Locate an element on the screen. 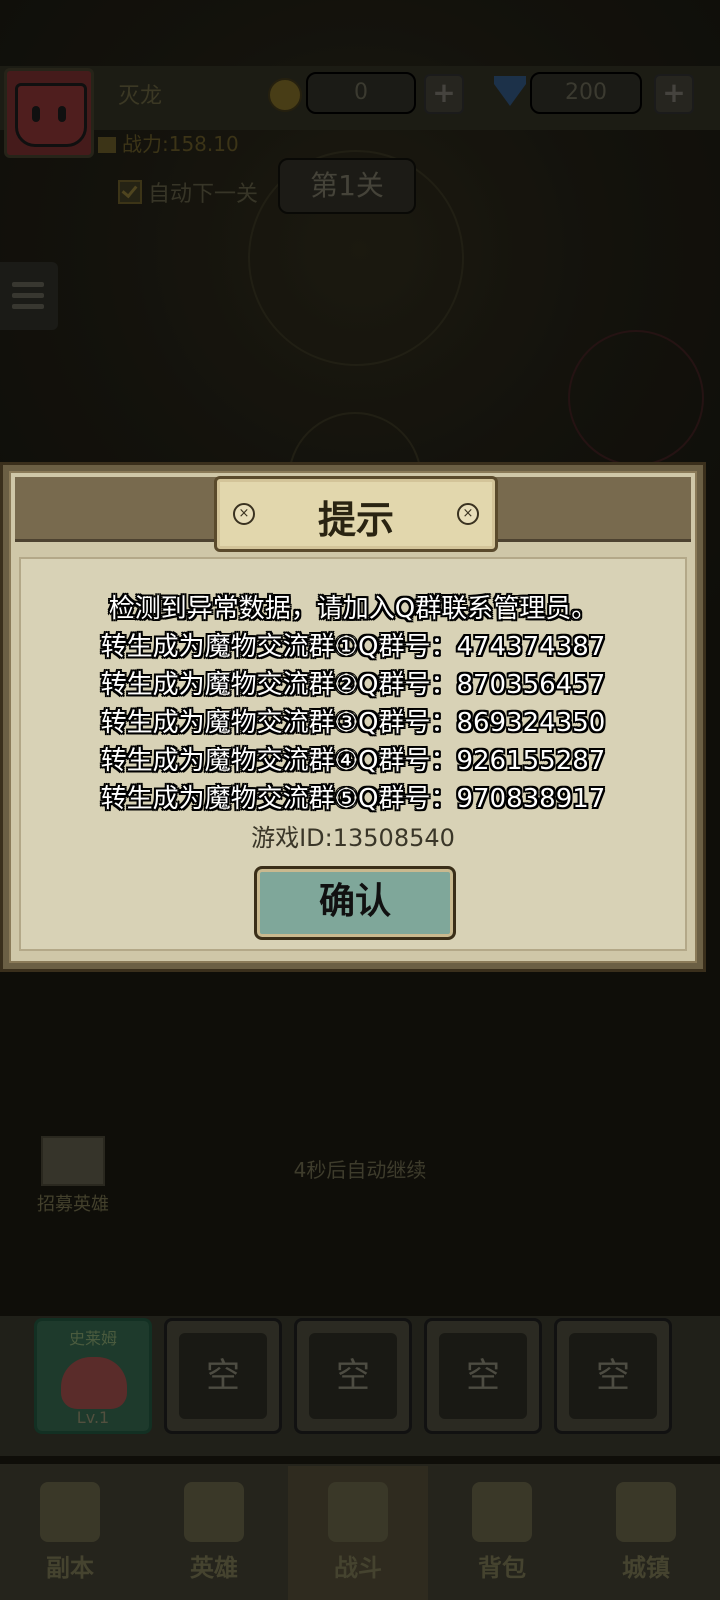 Image resolution: width=720 pixels, height=1600 pixels. team-slot-2: 空 is located at coordinates (223, 1376).